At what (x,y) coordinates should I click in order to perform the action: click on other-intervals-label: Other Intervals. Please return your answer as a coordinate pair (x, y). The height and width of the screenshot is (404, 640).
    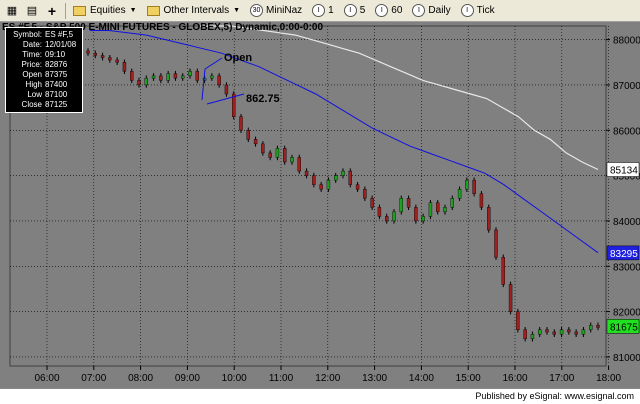
    Looking at the image, I should click on (196, 10).